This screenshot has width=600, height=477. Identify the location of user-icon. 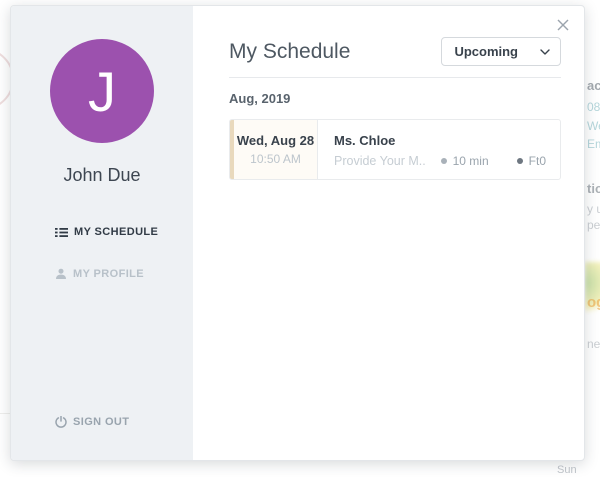
(61, 274).